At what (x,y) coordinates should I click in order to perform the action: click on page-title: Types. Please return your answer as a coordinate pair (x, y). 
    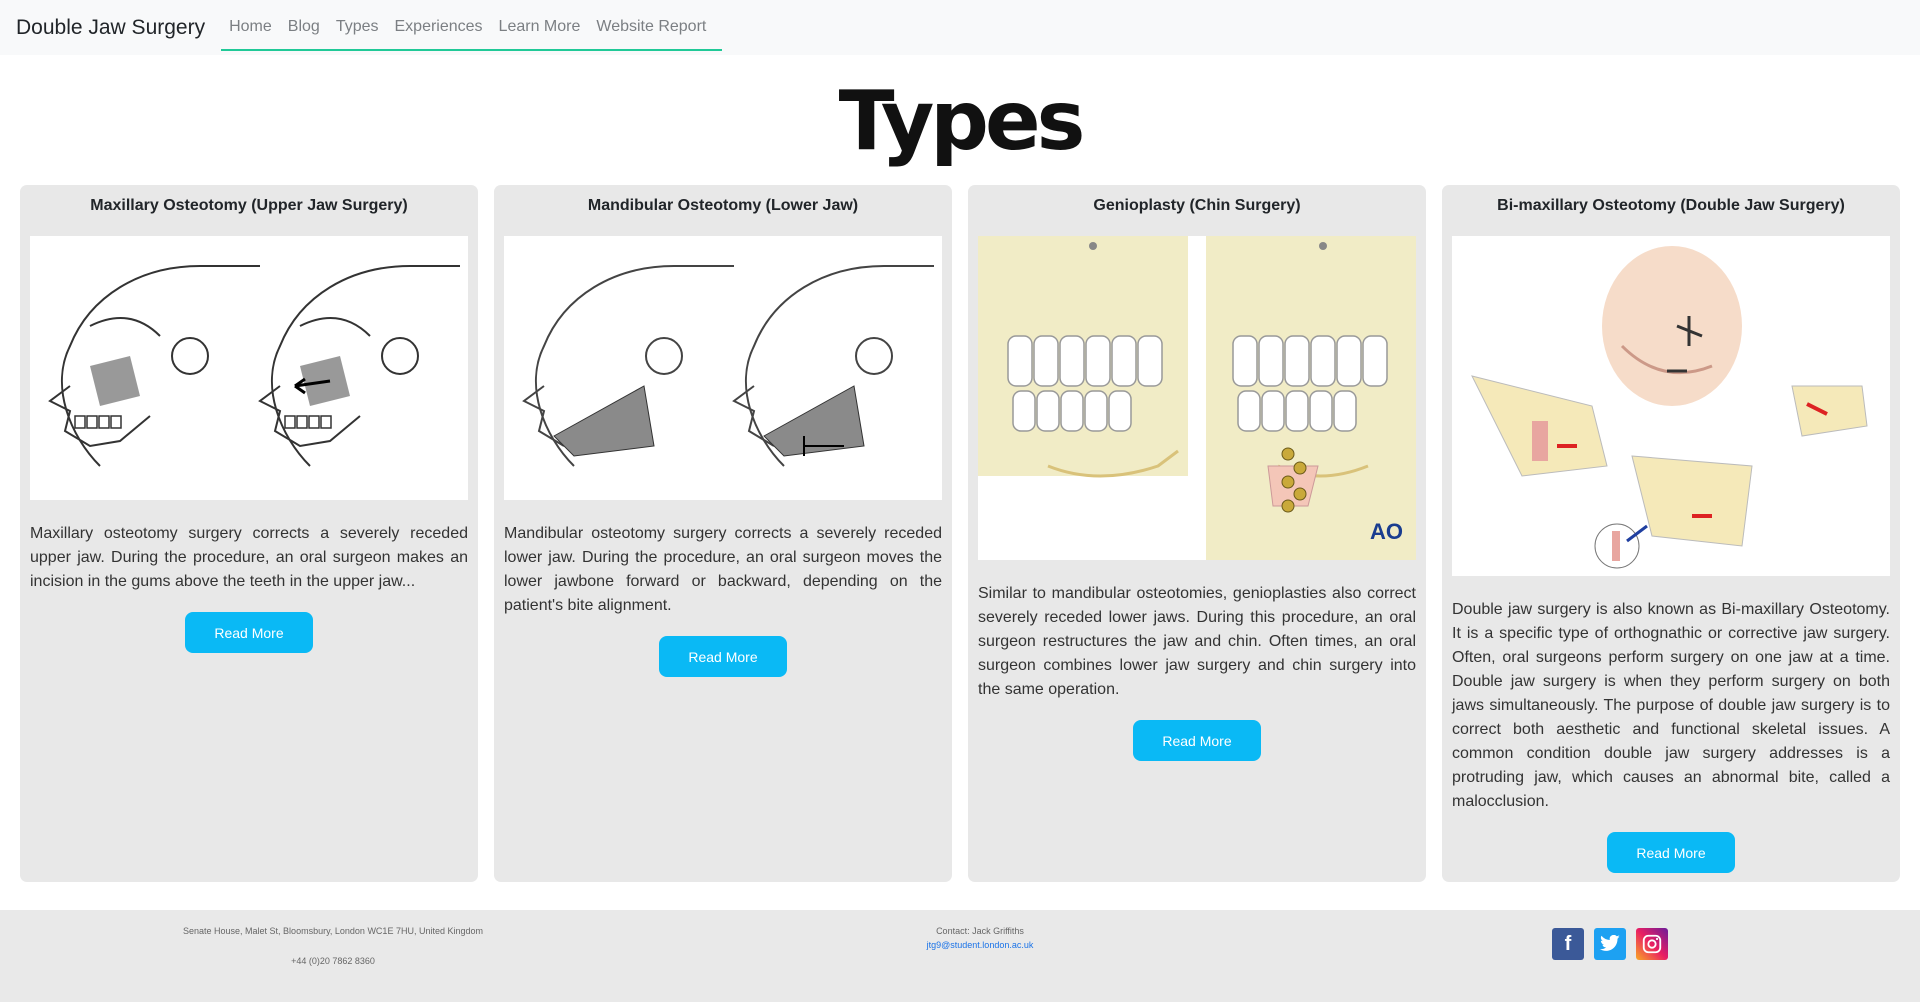
    Looking at the image, I should click on (962, 121).